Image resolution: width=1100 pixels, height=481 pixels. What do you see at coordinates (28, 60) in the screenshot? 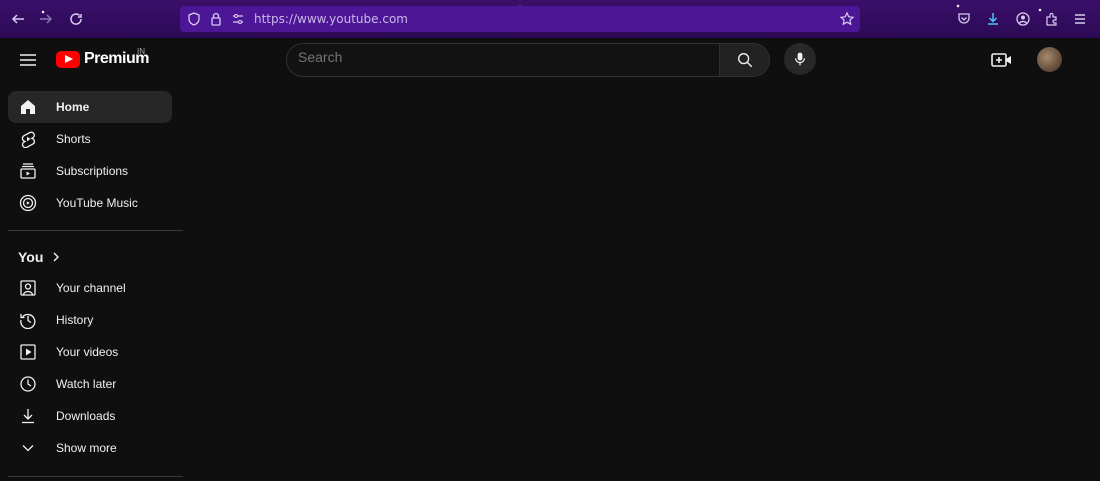
I see `guide-menu-icon` at bounding box center [28, 60].